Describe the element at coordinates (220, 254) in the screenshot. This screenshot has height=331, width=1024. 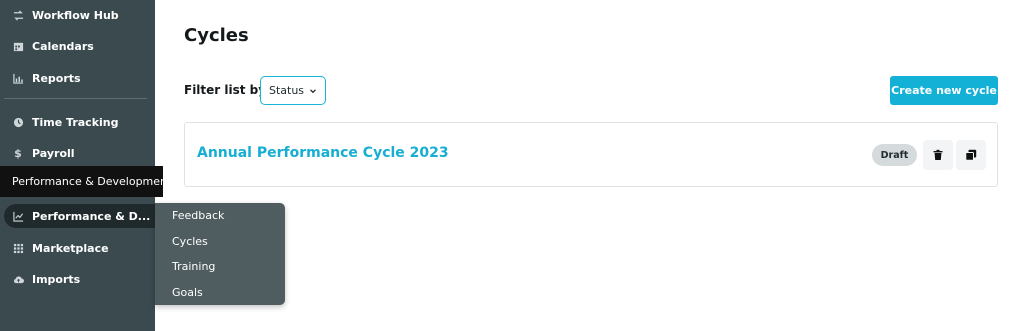
I see `performance-submenu: Feedback Cycles Training Goals` at that location.